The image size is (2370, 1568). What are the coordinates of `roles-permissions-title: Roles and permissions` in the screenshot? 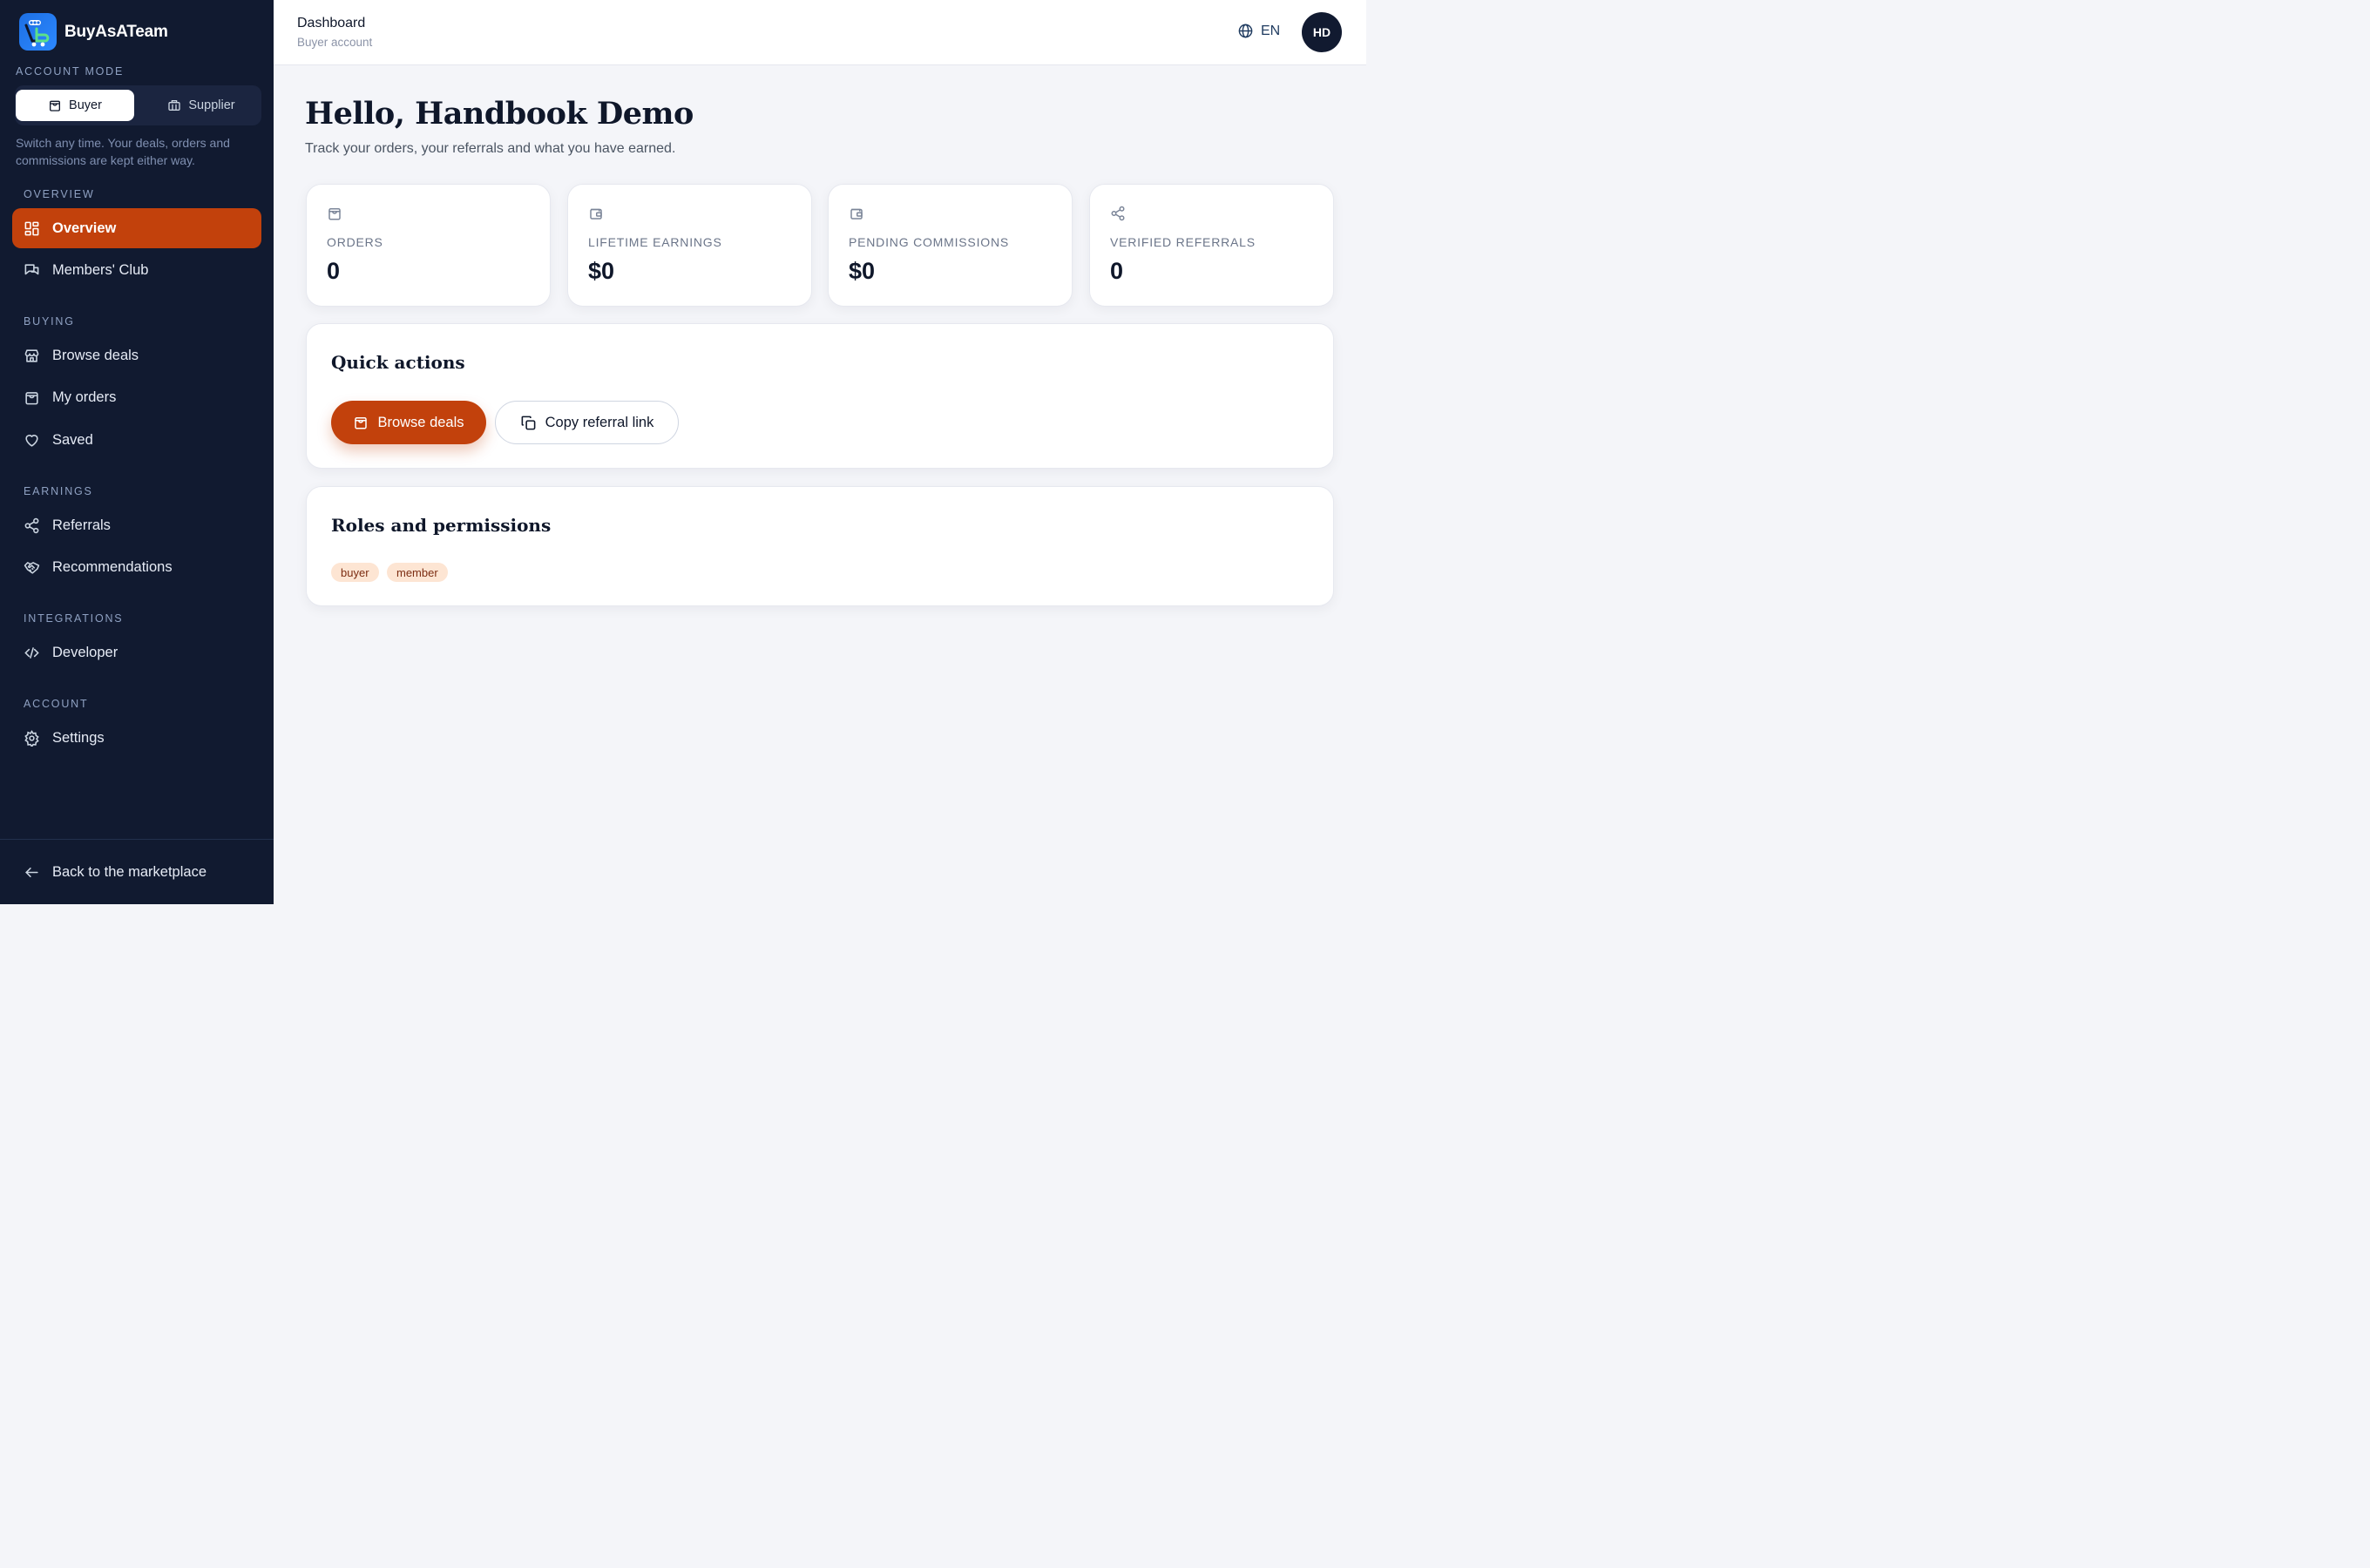 It's located at (441, 525).